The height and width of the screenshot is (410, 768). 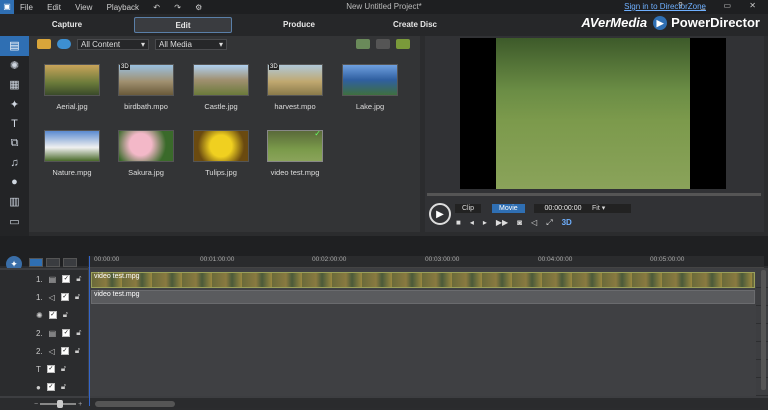 I want to click on content-filter-value: All Content, so click(x=101, y=44).